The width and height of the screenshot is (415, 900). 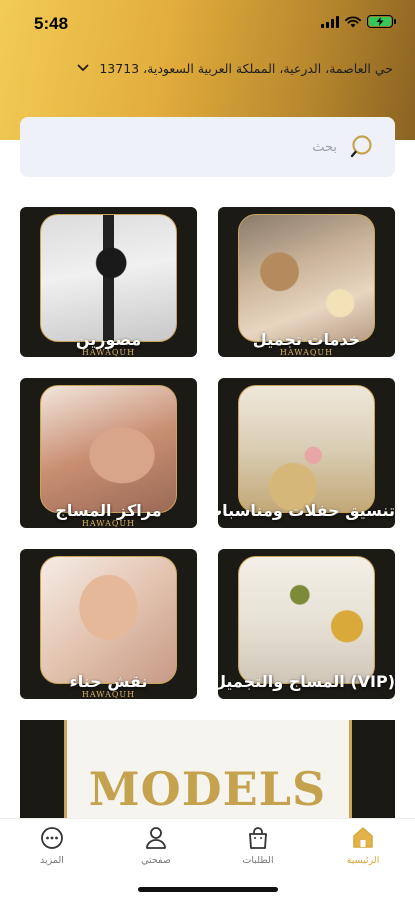 I want to click on cellular-signal-icon, so click(x=330, y=21).